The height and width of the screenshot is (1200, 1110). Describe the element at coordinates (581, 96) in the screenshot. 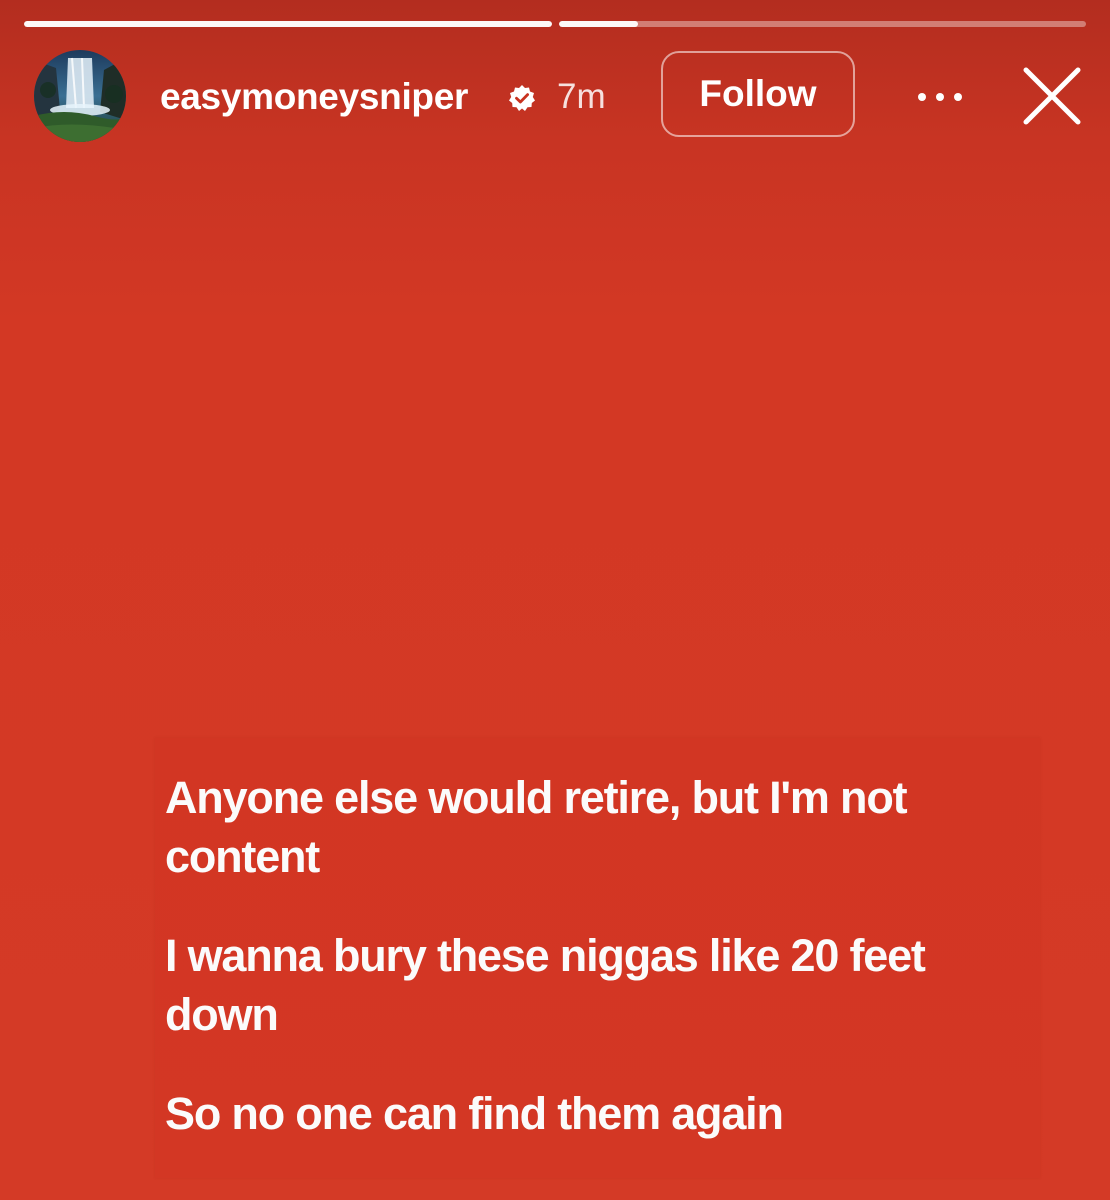

I see `post-time: 7m` at that location.